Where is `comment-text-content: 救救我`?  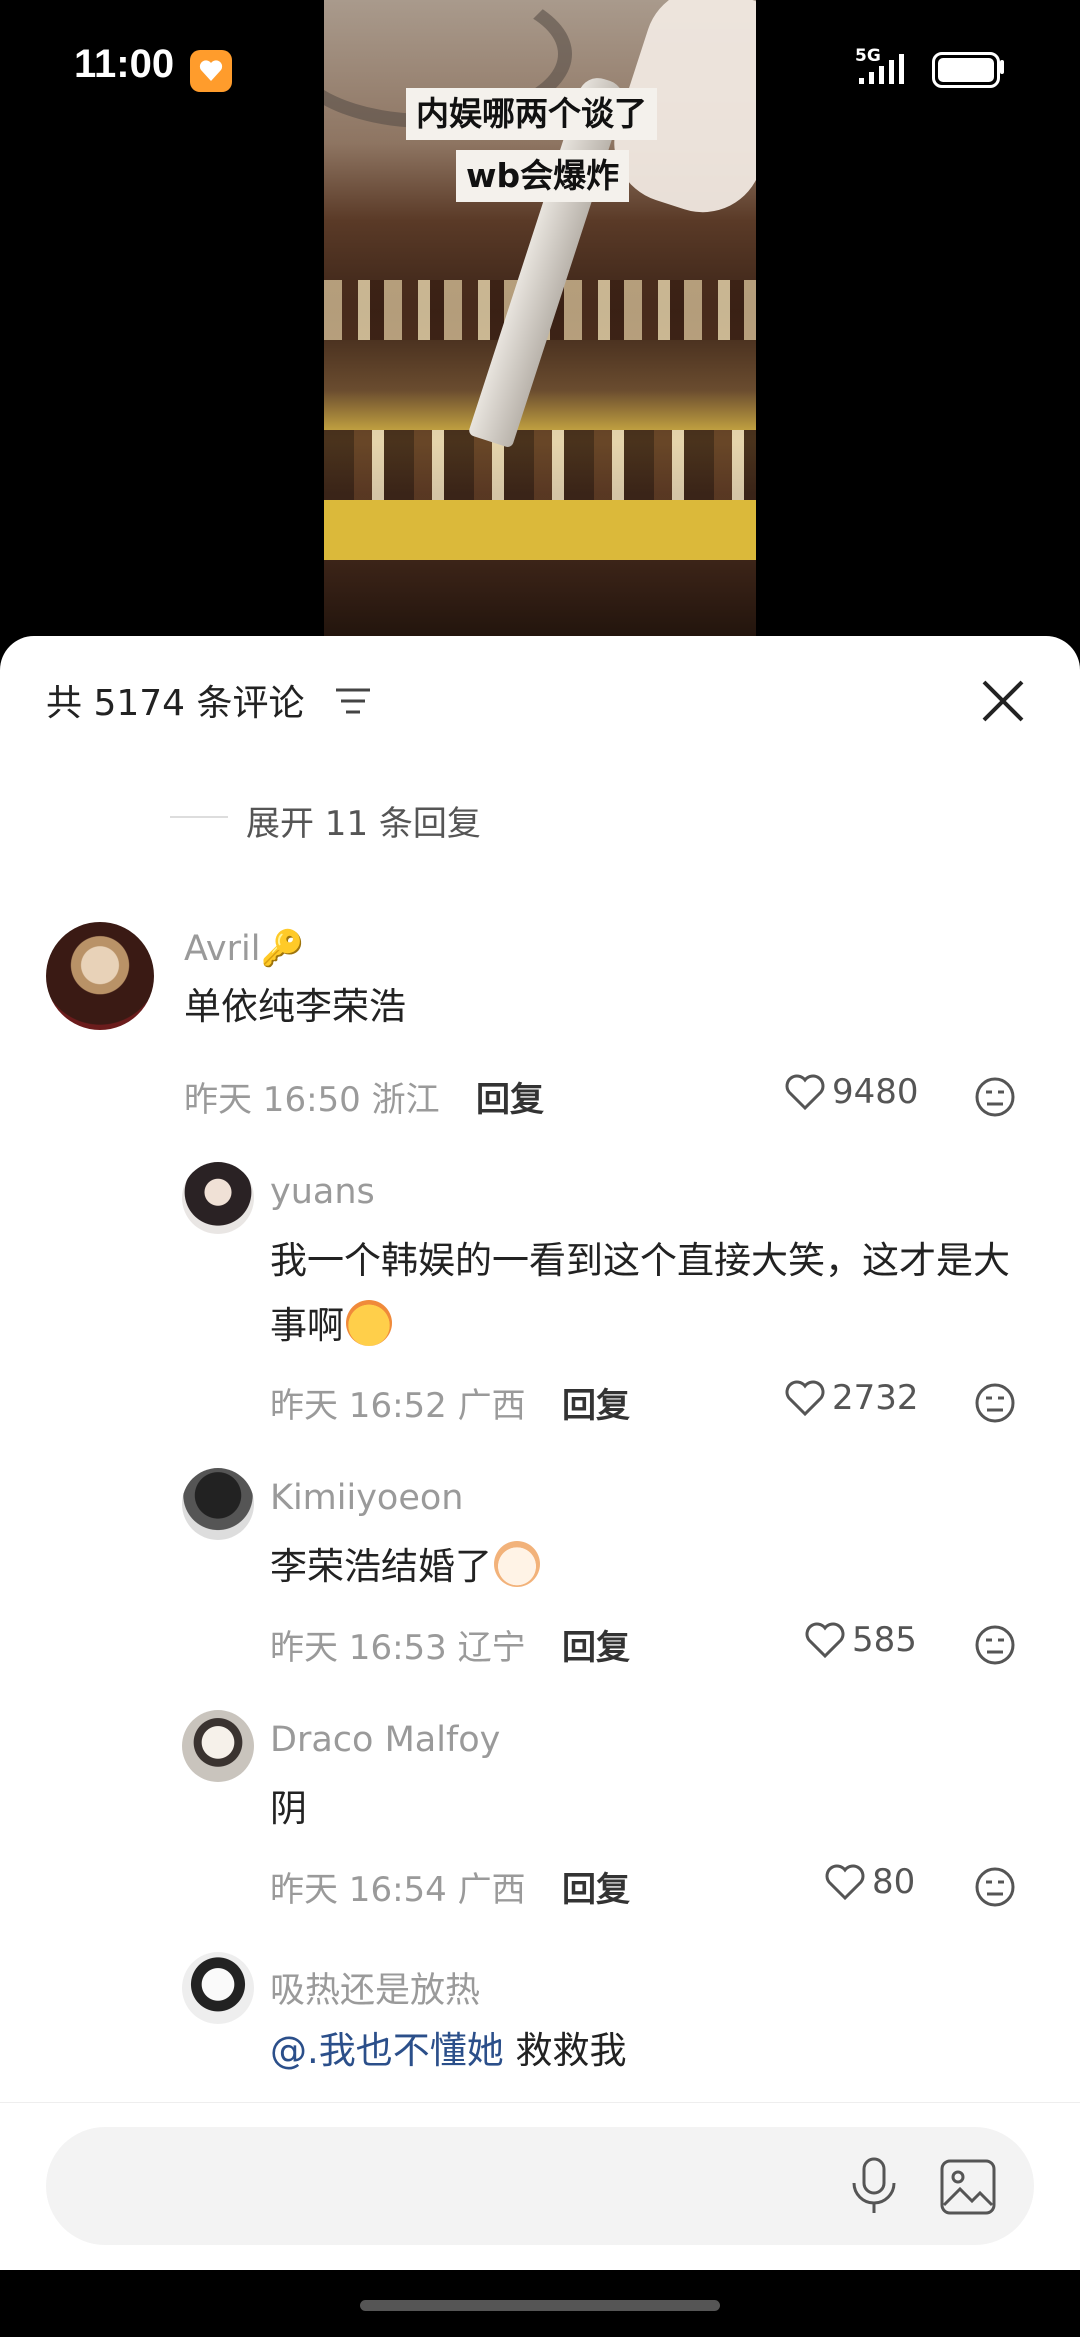 comment-text-content: 救救我 is located at coordinates (565, 2050).